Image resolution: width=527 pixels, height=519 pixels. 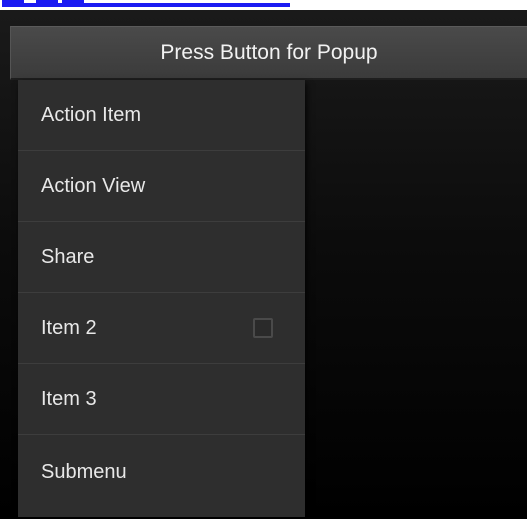 What do you see at coordinates (161, 186) in the screenshot?
I see `menu-item-action-view: Action View` at bounding box center [161, 186].